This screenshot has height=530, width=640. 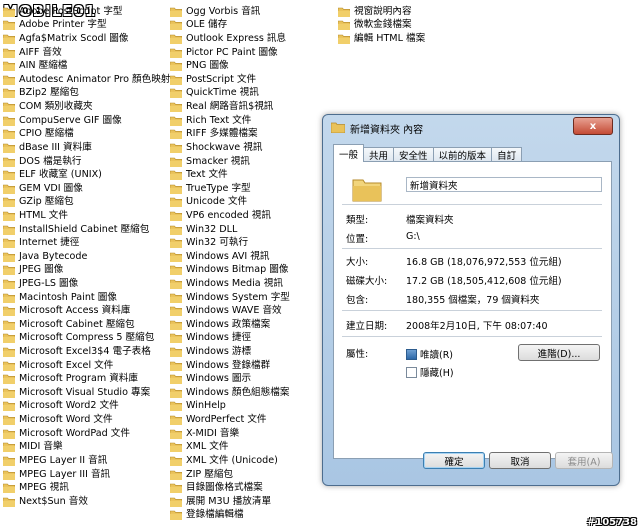 What do you see at coordinates (86, 12) in the screenshot?
I see `folder-item: Adobe PostScript 字型` at bounding box center [86, 12].